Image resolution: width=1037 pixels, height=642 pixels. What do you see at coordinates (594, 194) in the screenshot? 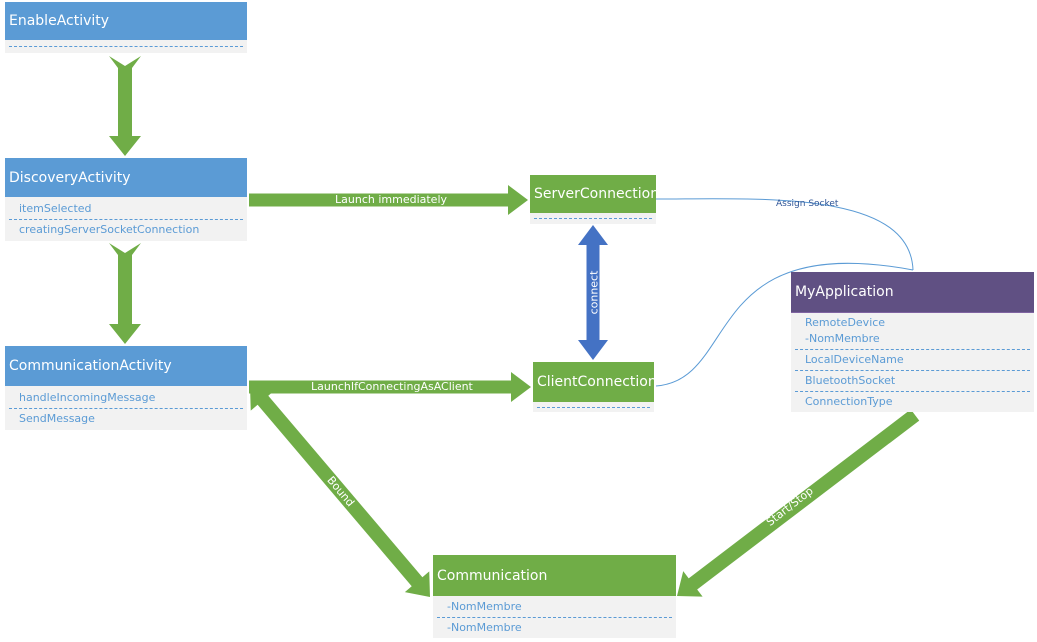
I see `server-connection-title: ServerConnection` at bounding box center [594, 194].